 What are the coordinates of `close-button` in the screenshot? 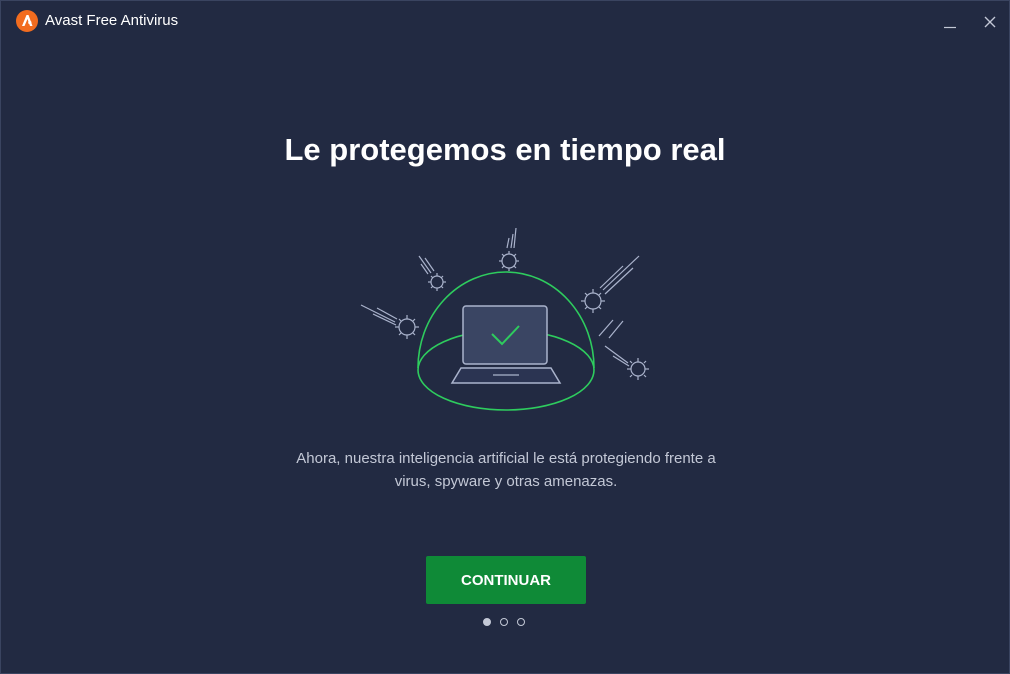 It's located at (990, 22).